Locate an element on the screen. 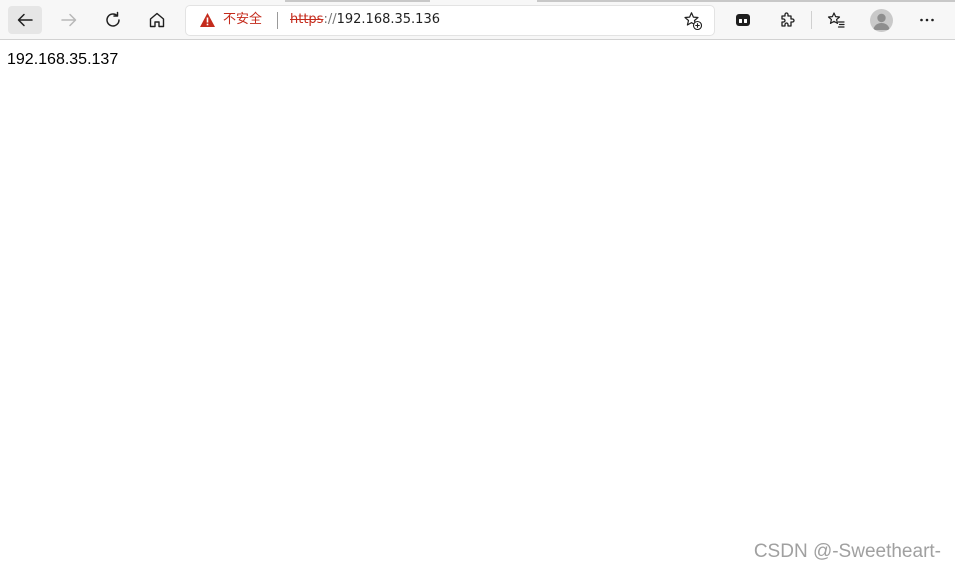 The image size is (955, 571). url-scheme: https is located at coordinates (307, 19).